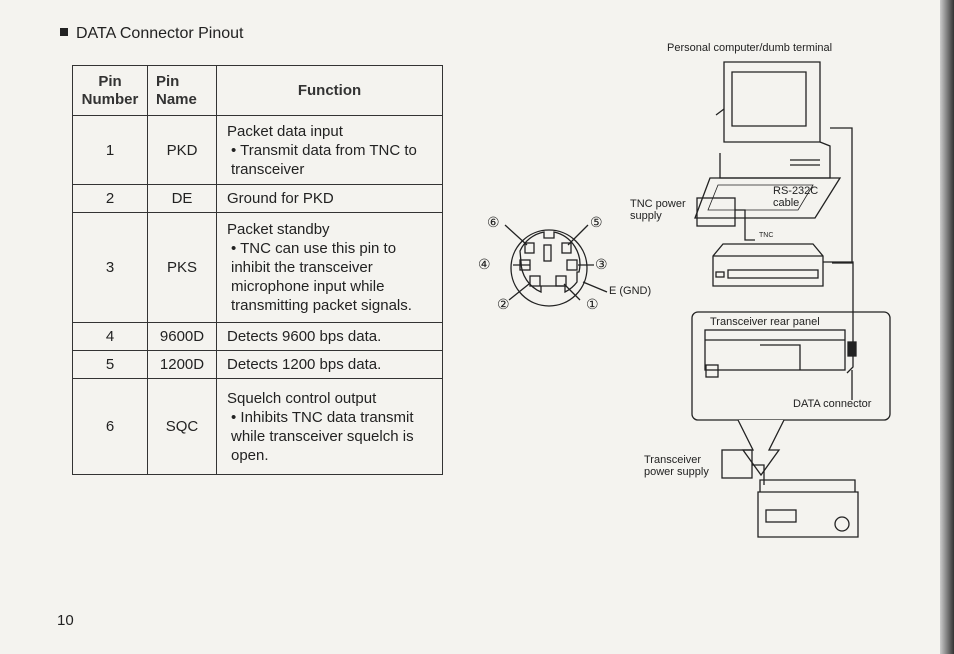 Image resolution: width=954 pixels, height=654 pixels. Describe the element at coordinates (766, 235) in the screenshot. I see `label-tnc: TNC` at that location.